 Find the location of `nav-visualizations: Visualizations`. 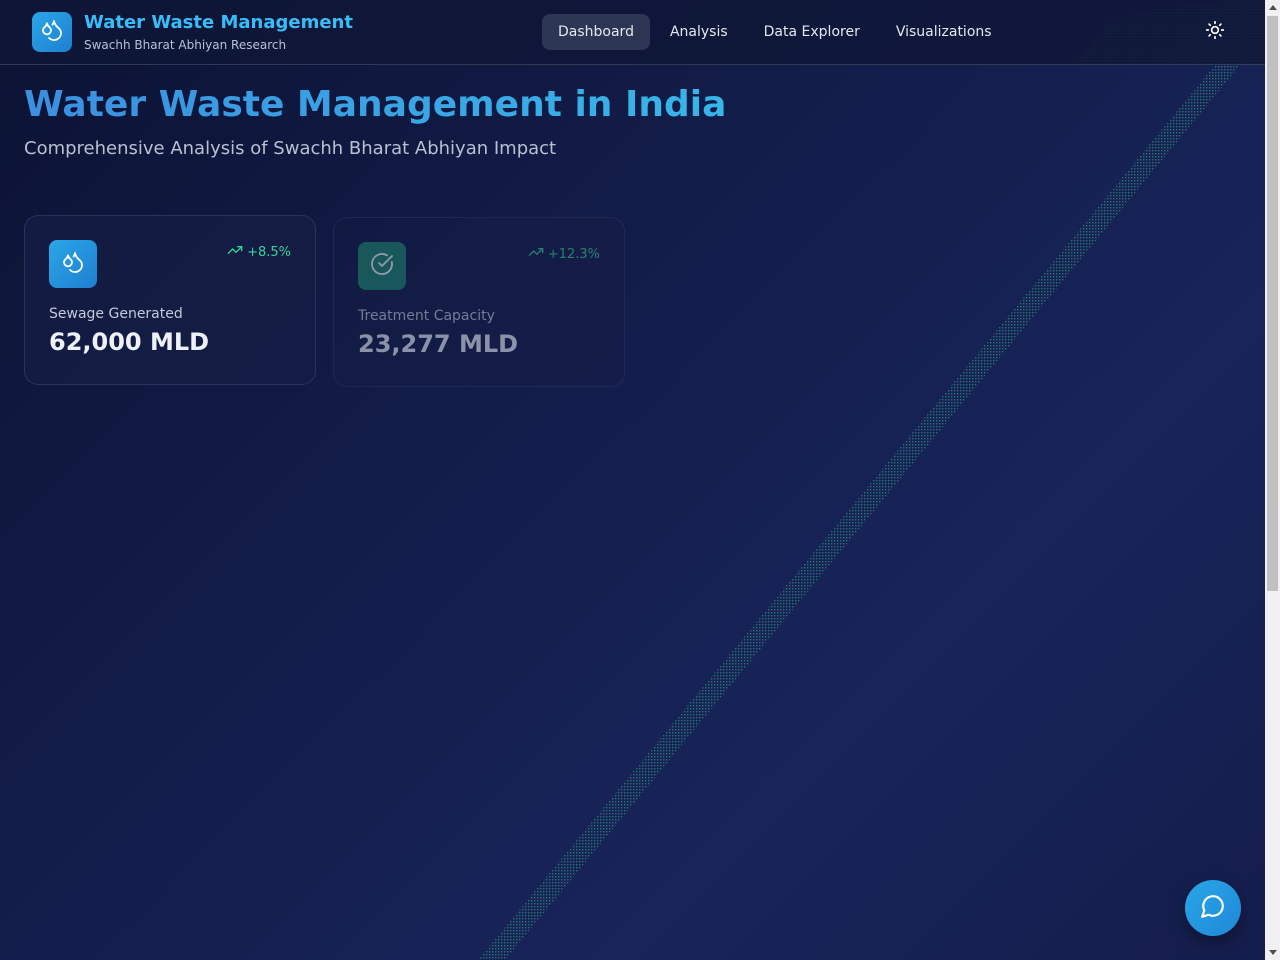

nav-visualizations: Visualizations is located at coordinates (944, 32).